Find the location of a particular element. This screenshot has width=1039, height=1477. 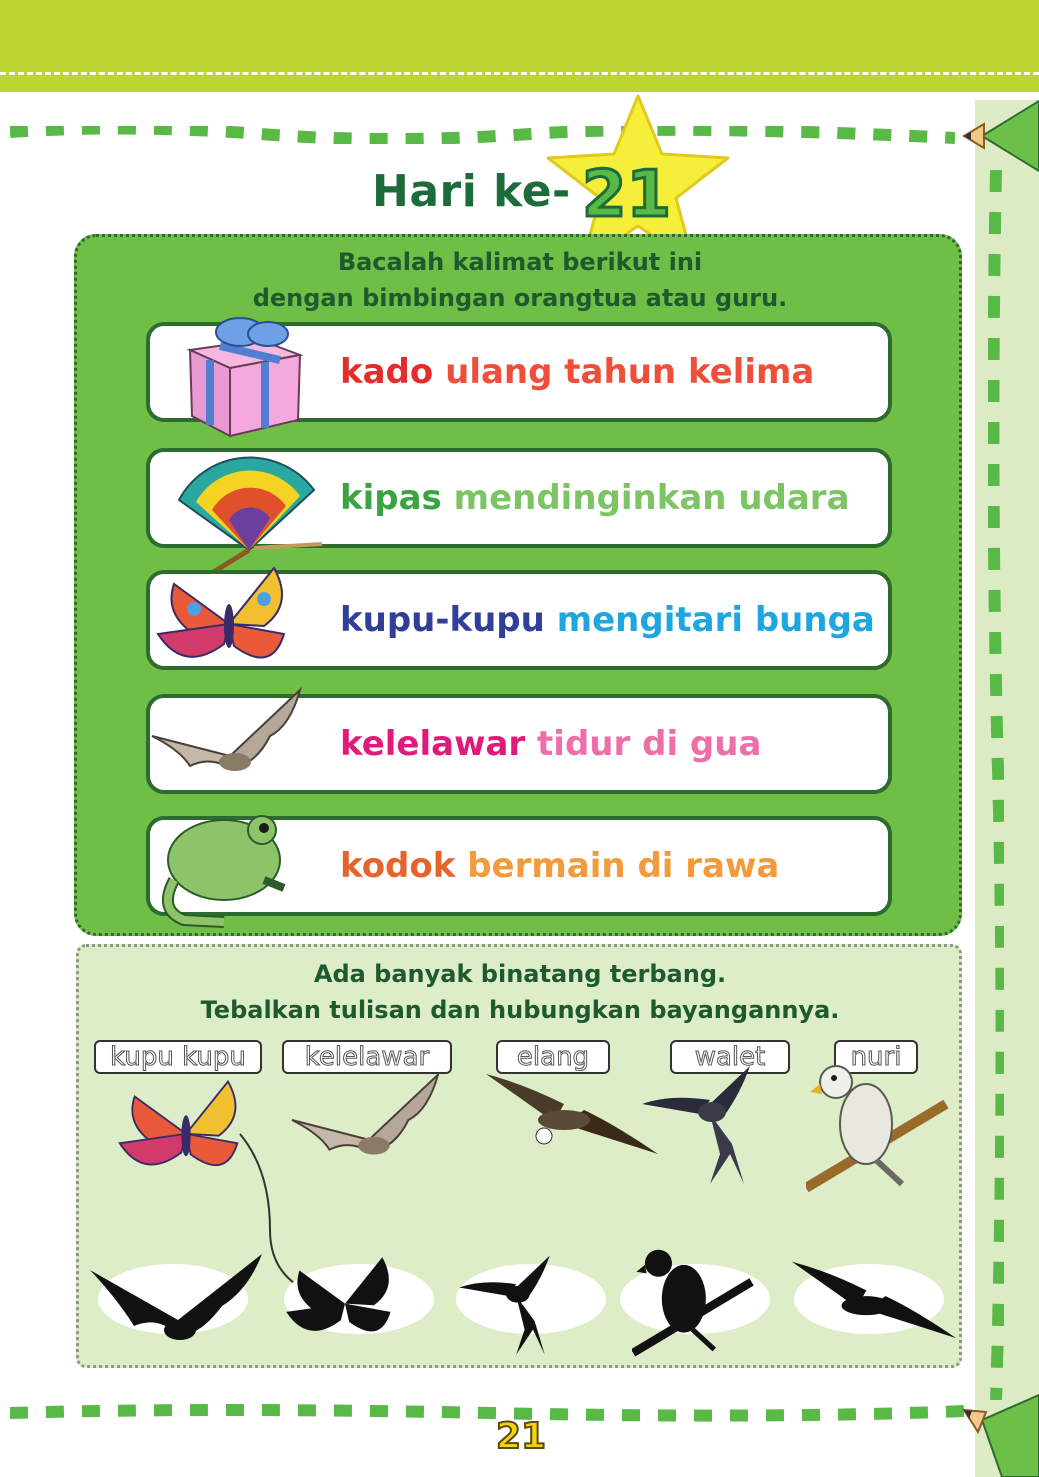

sentence-rest: bermain di rawa is located at coordinates (623, 866).